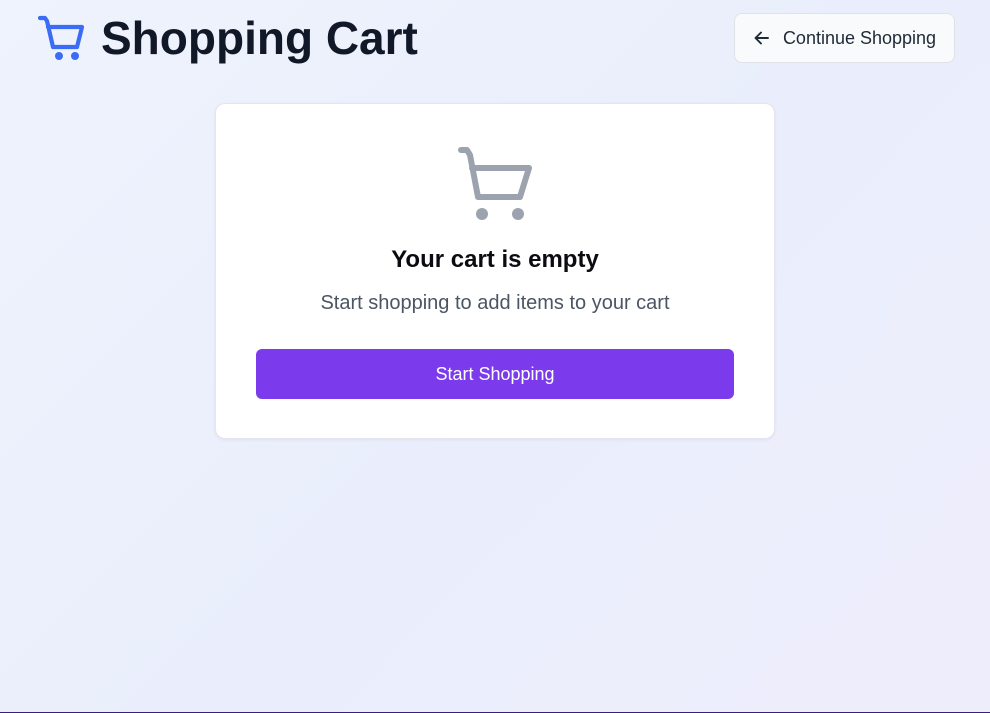  I want to click on page-header: Shopping Cart Continue Shopping, so click(495, 40).